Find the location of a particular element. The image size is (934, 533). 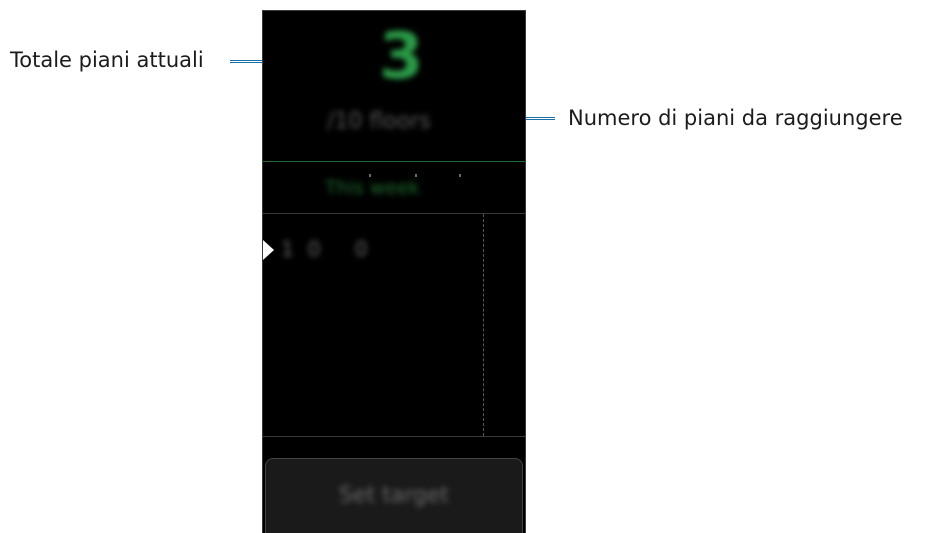

target-floors-callout-label: Numero di piani da raggiungere is located at coordinates (735, 118).